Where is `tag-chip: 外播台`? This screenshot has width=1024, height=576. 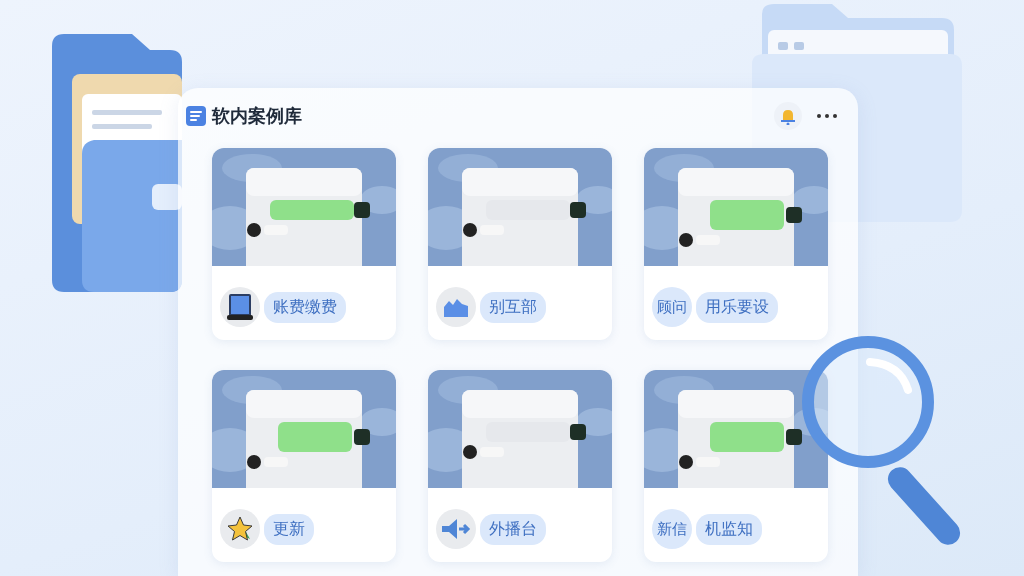
tag-chip: 外播台 is located at coordinates (513, 529).